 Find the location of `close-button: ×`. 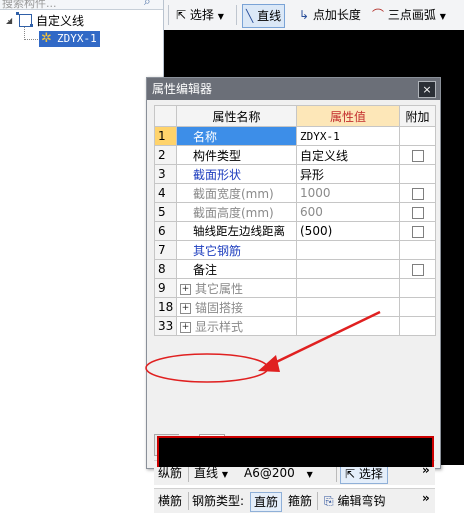

close-button: × is located at coordinates (427, 89).